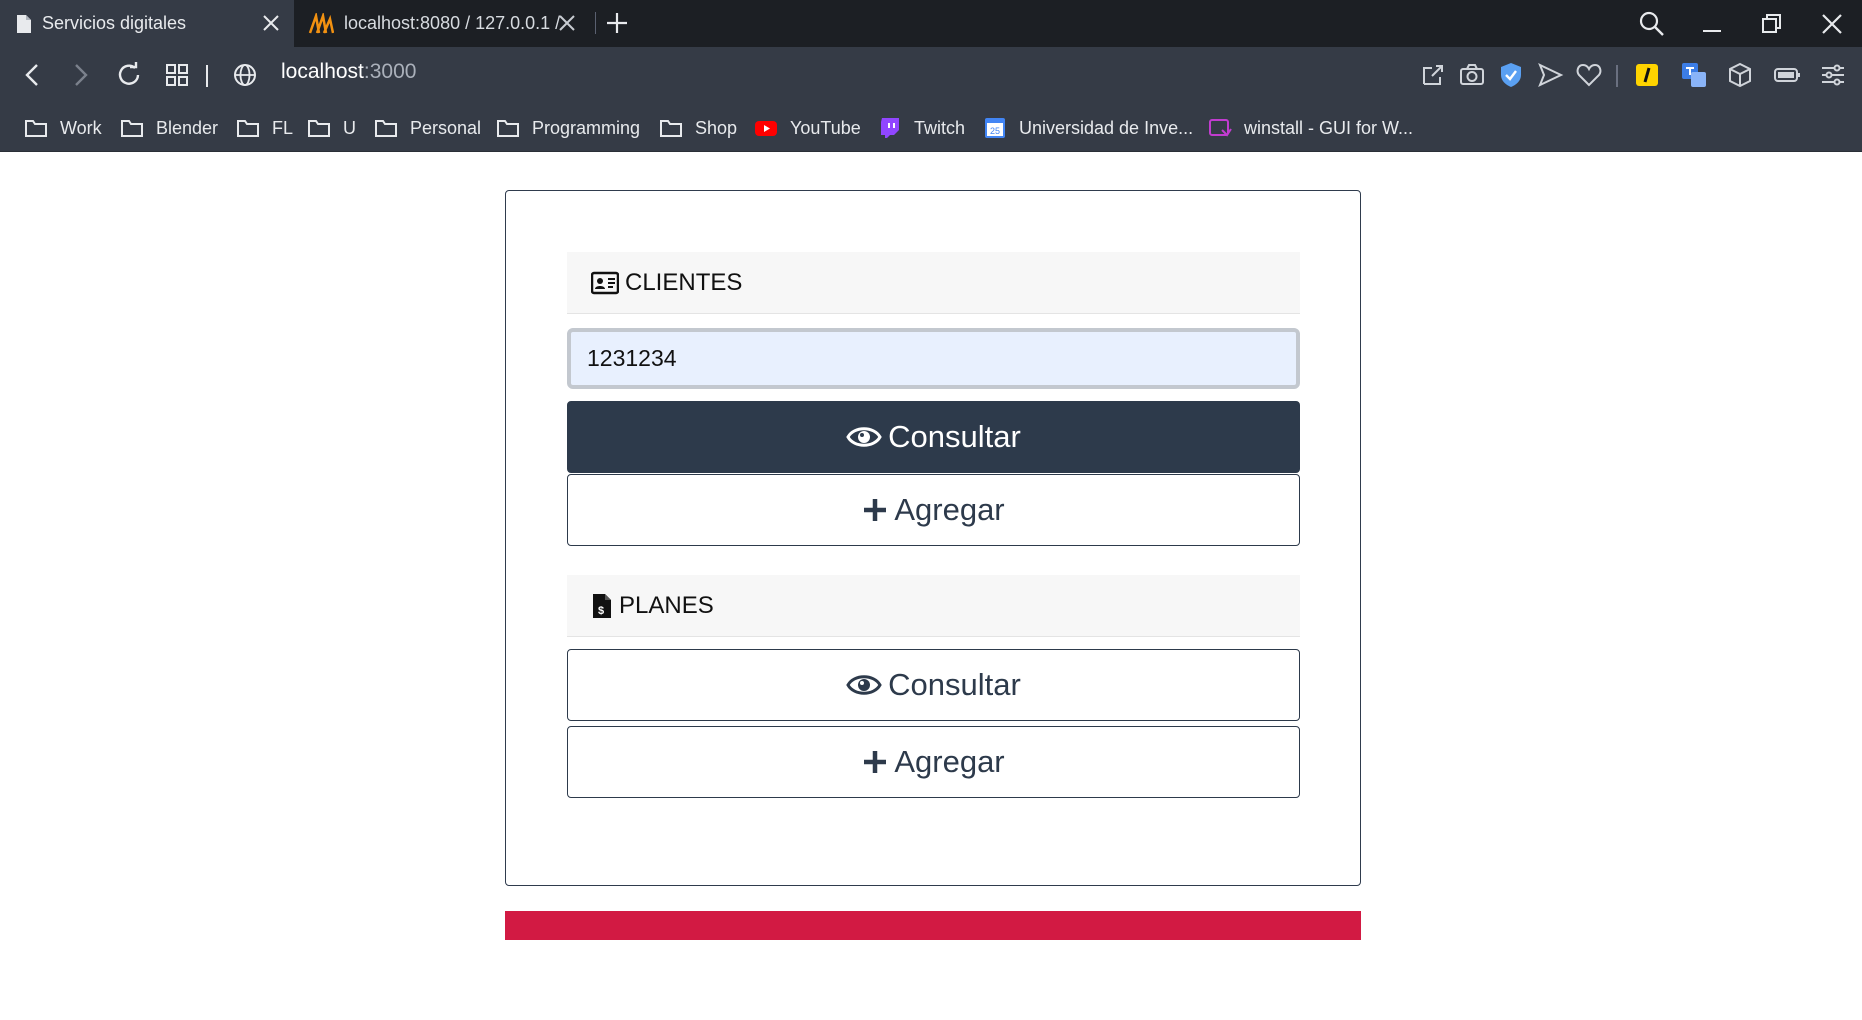 Image resolution: width=1862 pixels, height=1020 pixels. Describe the element at coordinates (283, 127) in the screenshot. I see `bookmark-label: FL` at that location.